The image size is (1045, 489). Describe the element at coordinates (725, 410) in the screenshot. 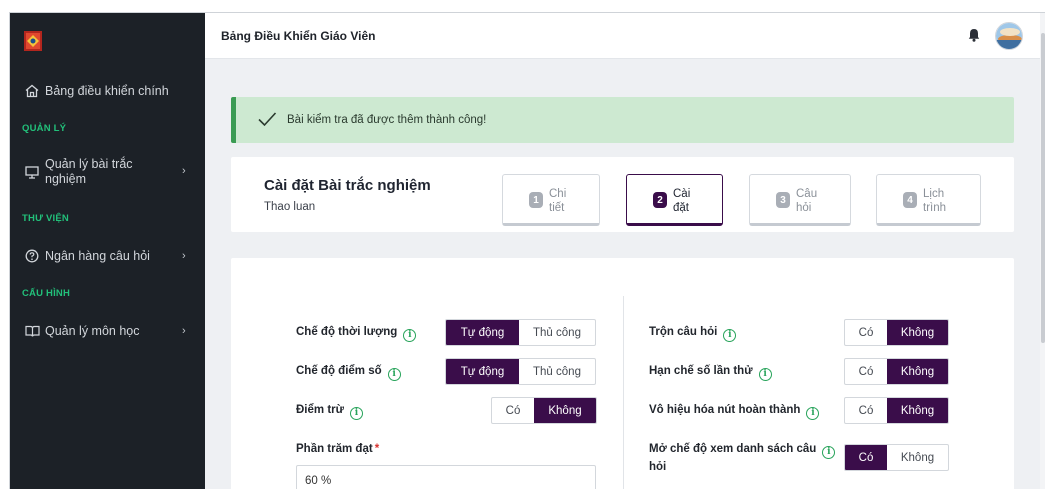

I see `label-text: Vô hiệu hóa nút hoàn thành` at that location.